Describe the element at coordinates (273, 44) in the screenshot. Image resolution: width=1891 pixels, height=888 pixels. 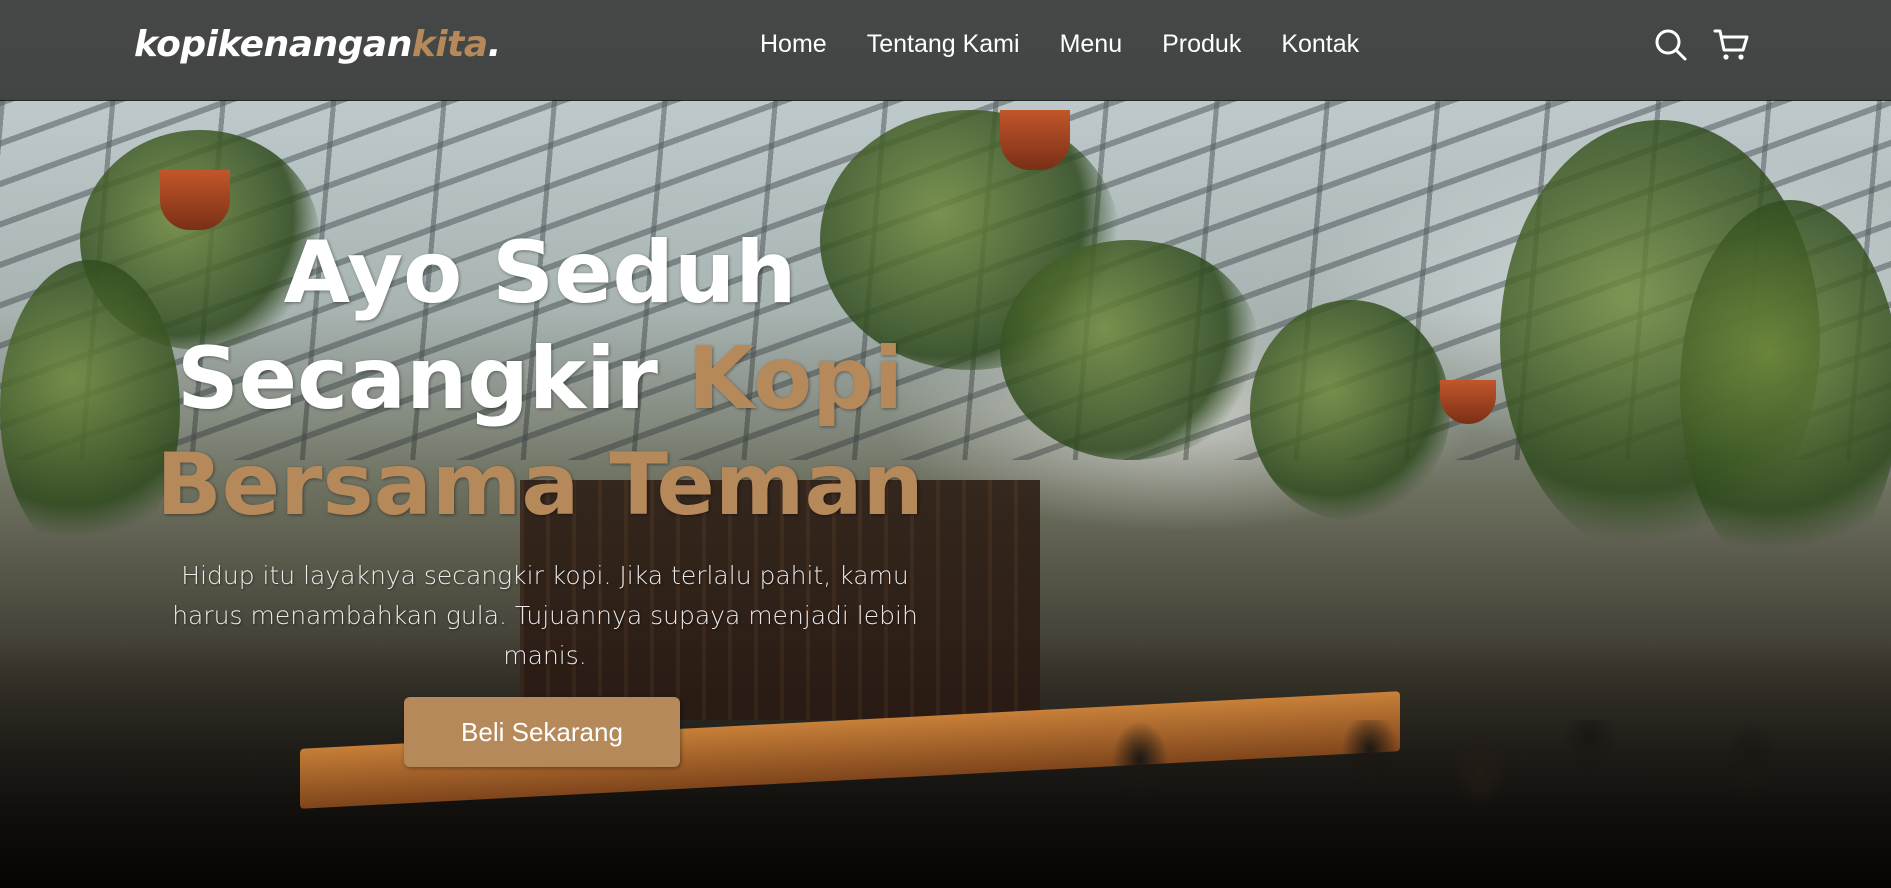
I see `logo-main: kopikenangan` at that location.